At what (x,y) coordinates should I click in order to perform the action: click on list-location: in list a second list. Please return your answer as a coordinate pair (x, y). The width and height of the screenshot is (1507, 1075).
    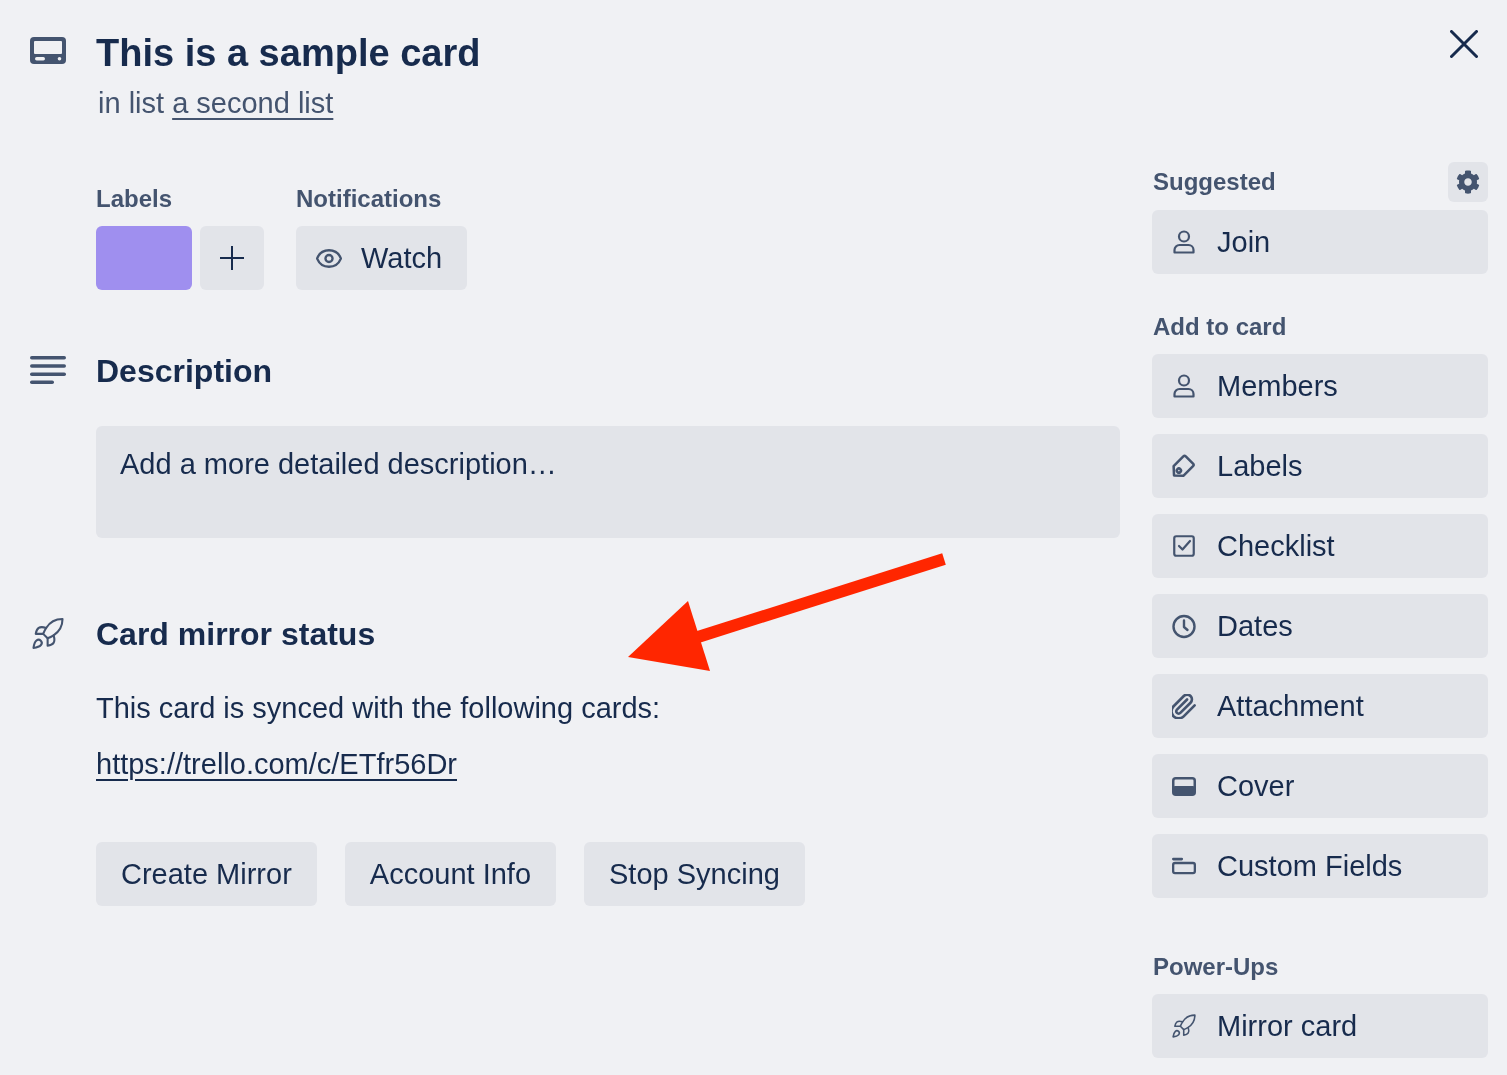
    Looking at the image, I should click on (216, 103).